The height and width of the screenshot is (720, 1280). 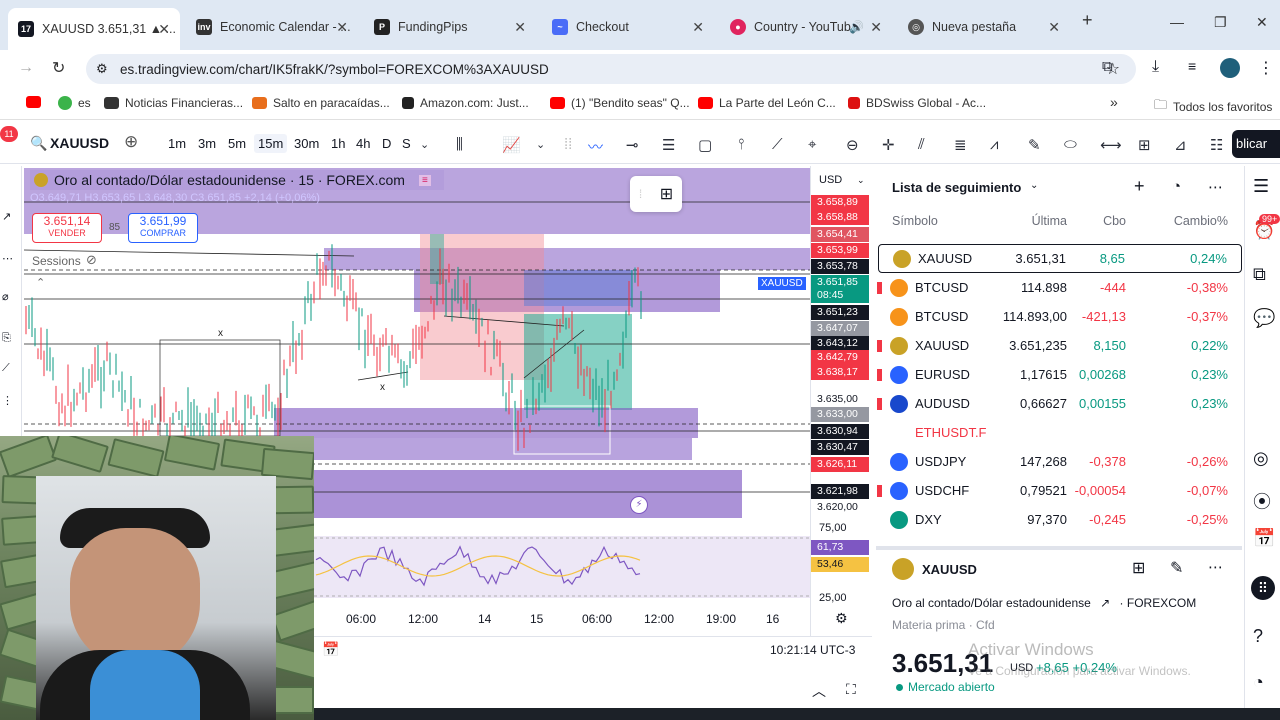 What do you see at coordinates (841, 618) in the screenshot?
I see `settings-gear-icon: ⚙` at bounding box center [841, 618].